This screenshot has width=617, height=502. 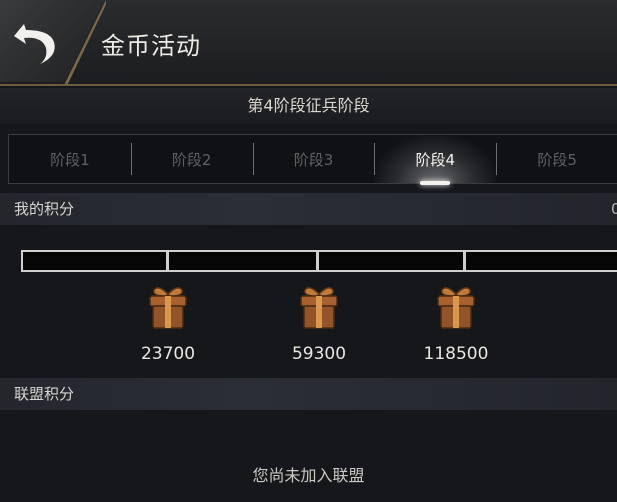 I want to click on reward-amount: 23700, so click(x=168, y=354).